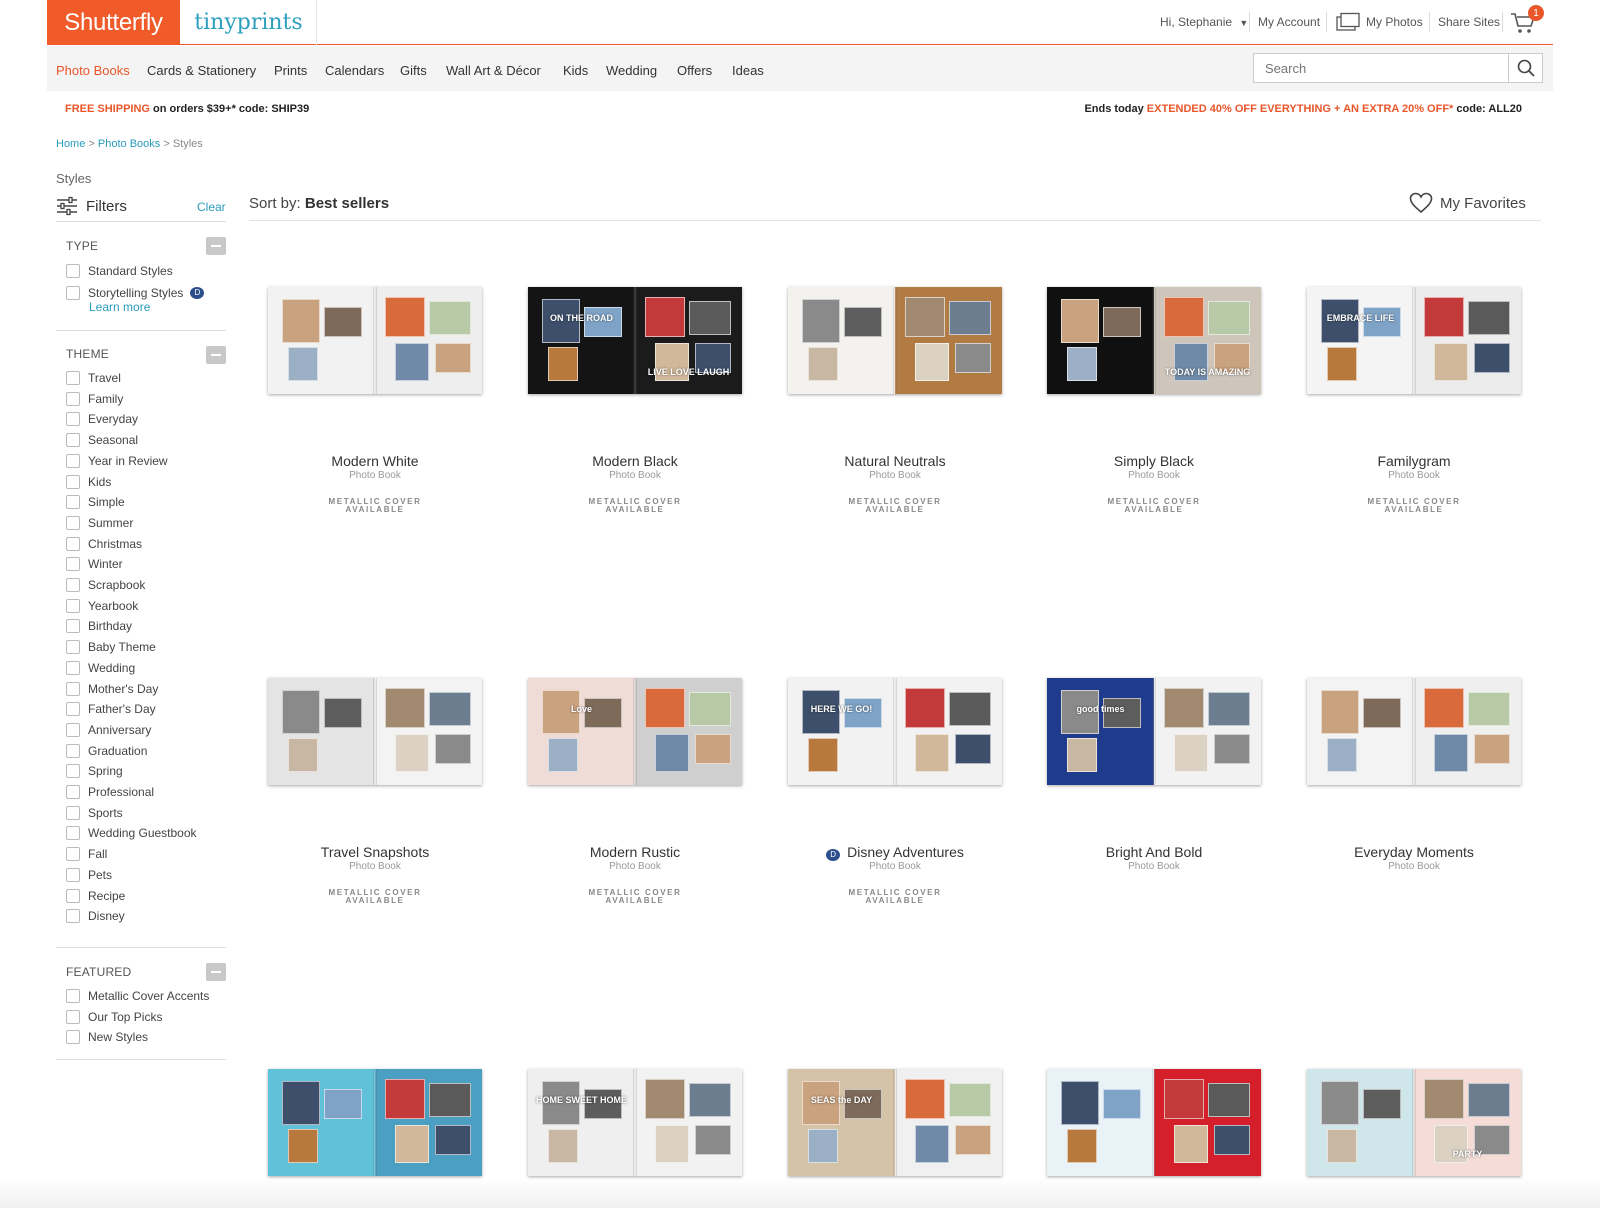 The height and width of the screenshot is (1208, 1600). I want to click on my-favorites-link: My Favorites, so click(1467, 203).